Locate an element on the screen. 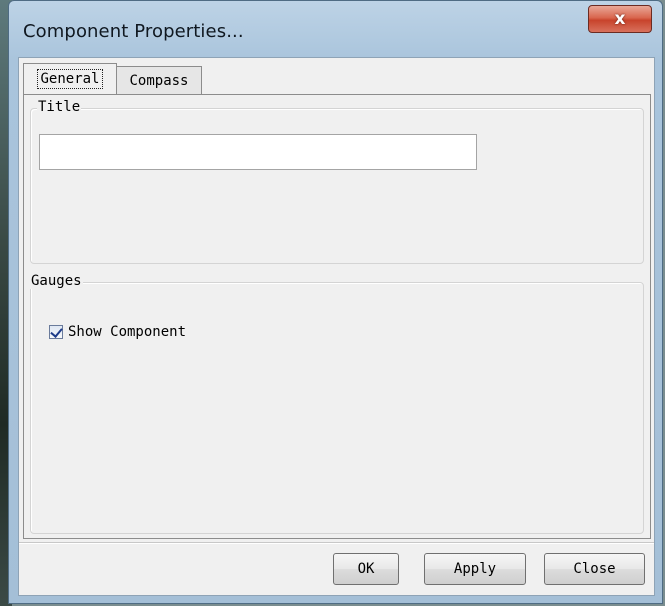 This screenshot has width=665, height=606. window-close-button: x is located at coordinates (620, 19).